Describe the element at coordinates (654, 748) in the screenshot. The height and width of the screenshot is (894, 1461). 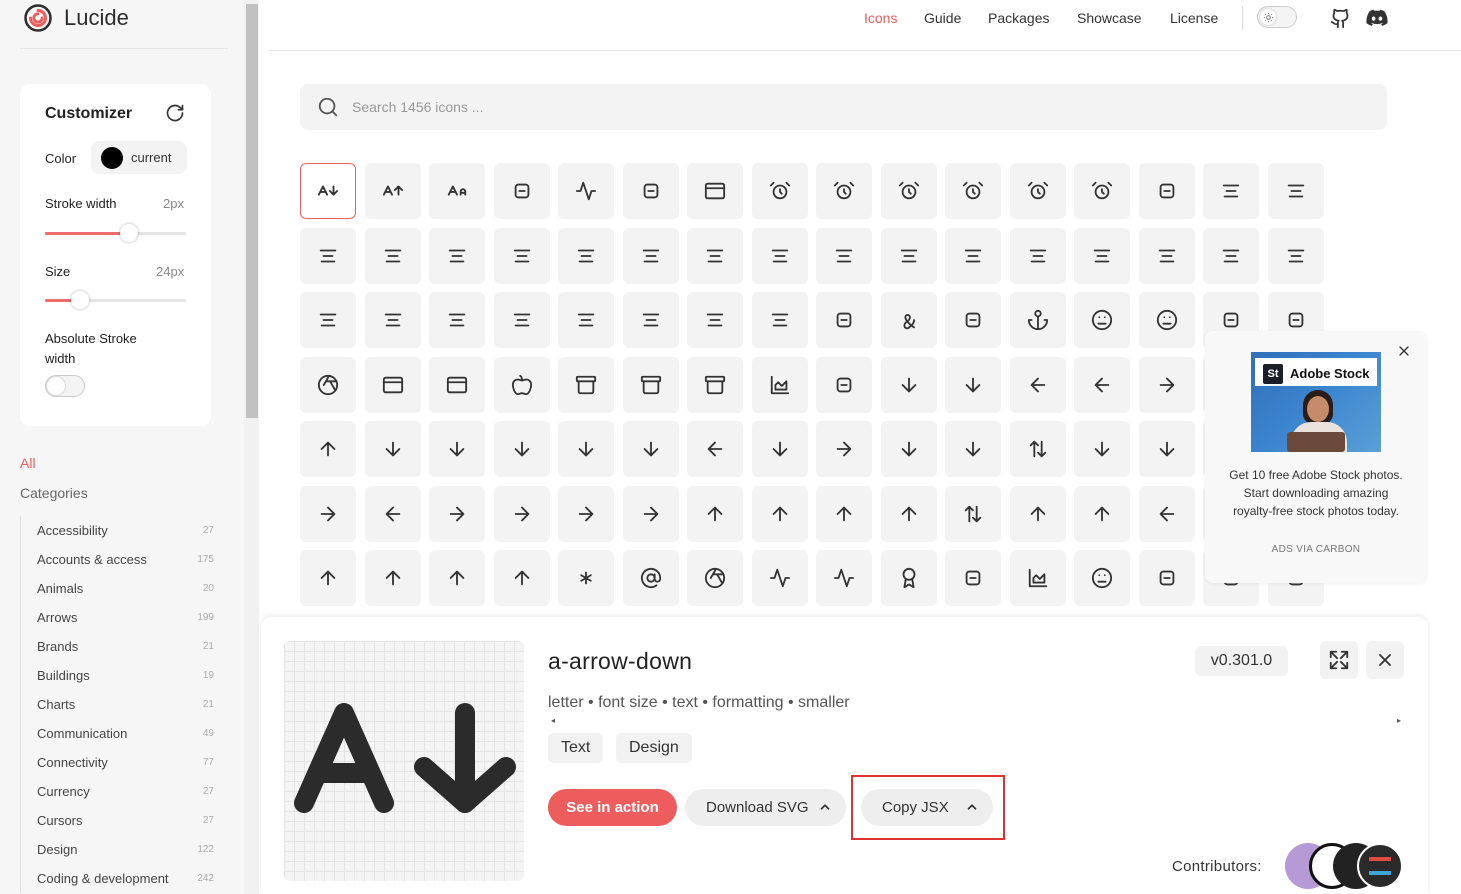
I see `category-chip-design: Design` at that location.